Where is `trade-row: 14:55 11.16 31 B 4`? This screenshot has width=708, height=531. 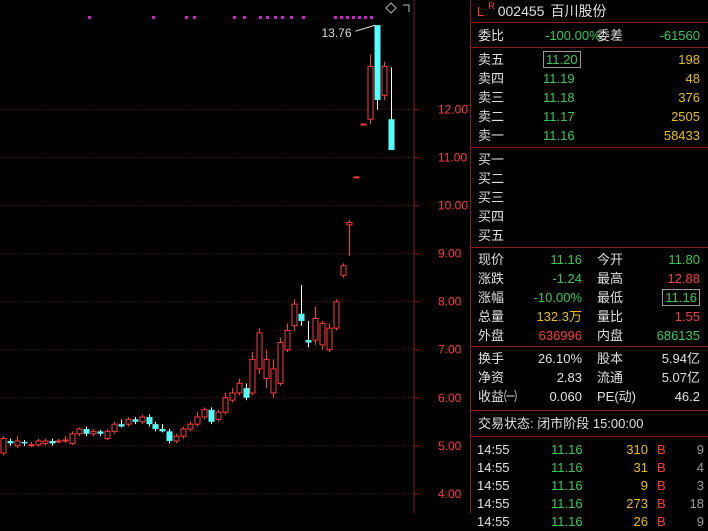 trade-row: 14:55 11.16 31 B 4 is located at coordinates (589, 468).